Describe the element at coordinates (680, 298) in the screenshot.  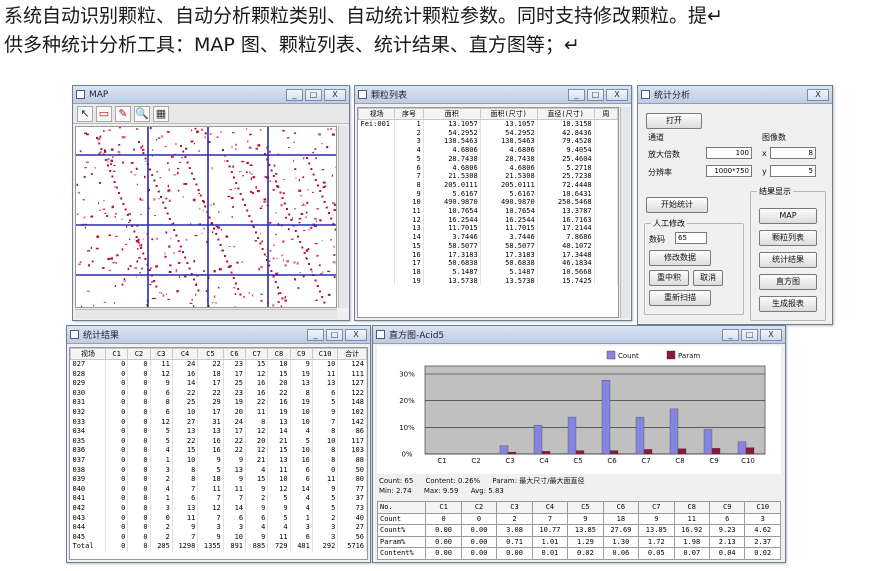
I see `rescan-button: 重新扫描` at that location.